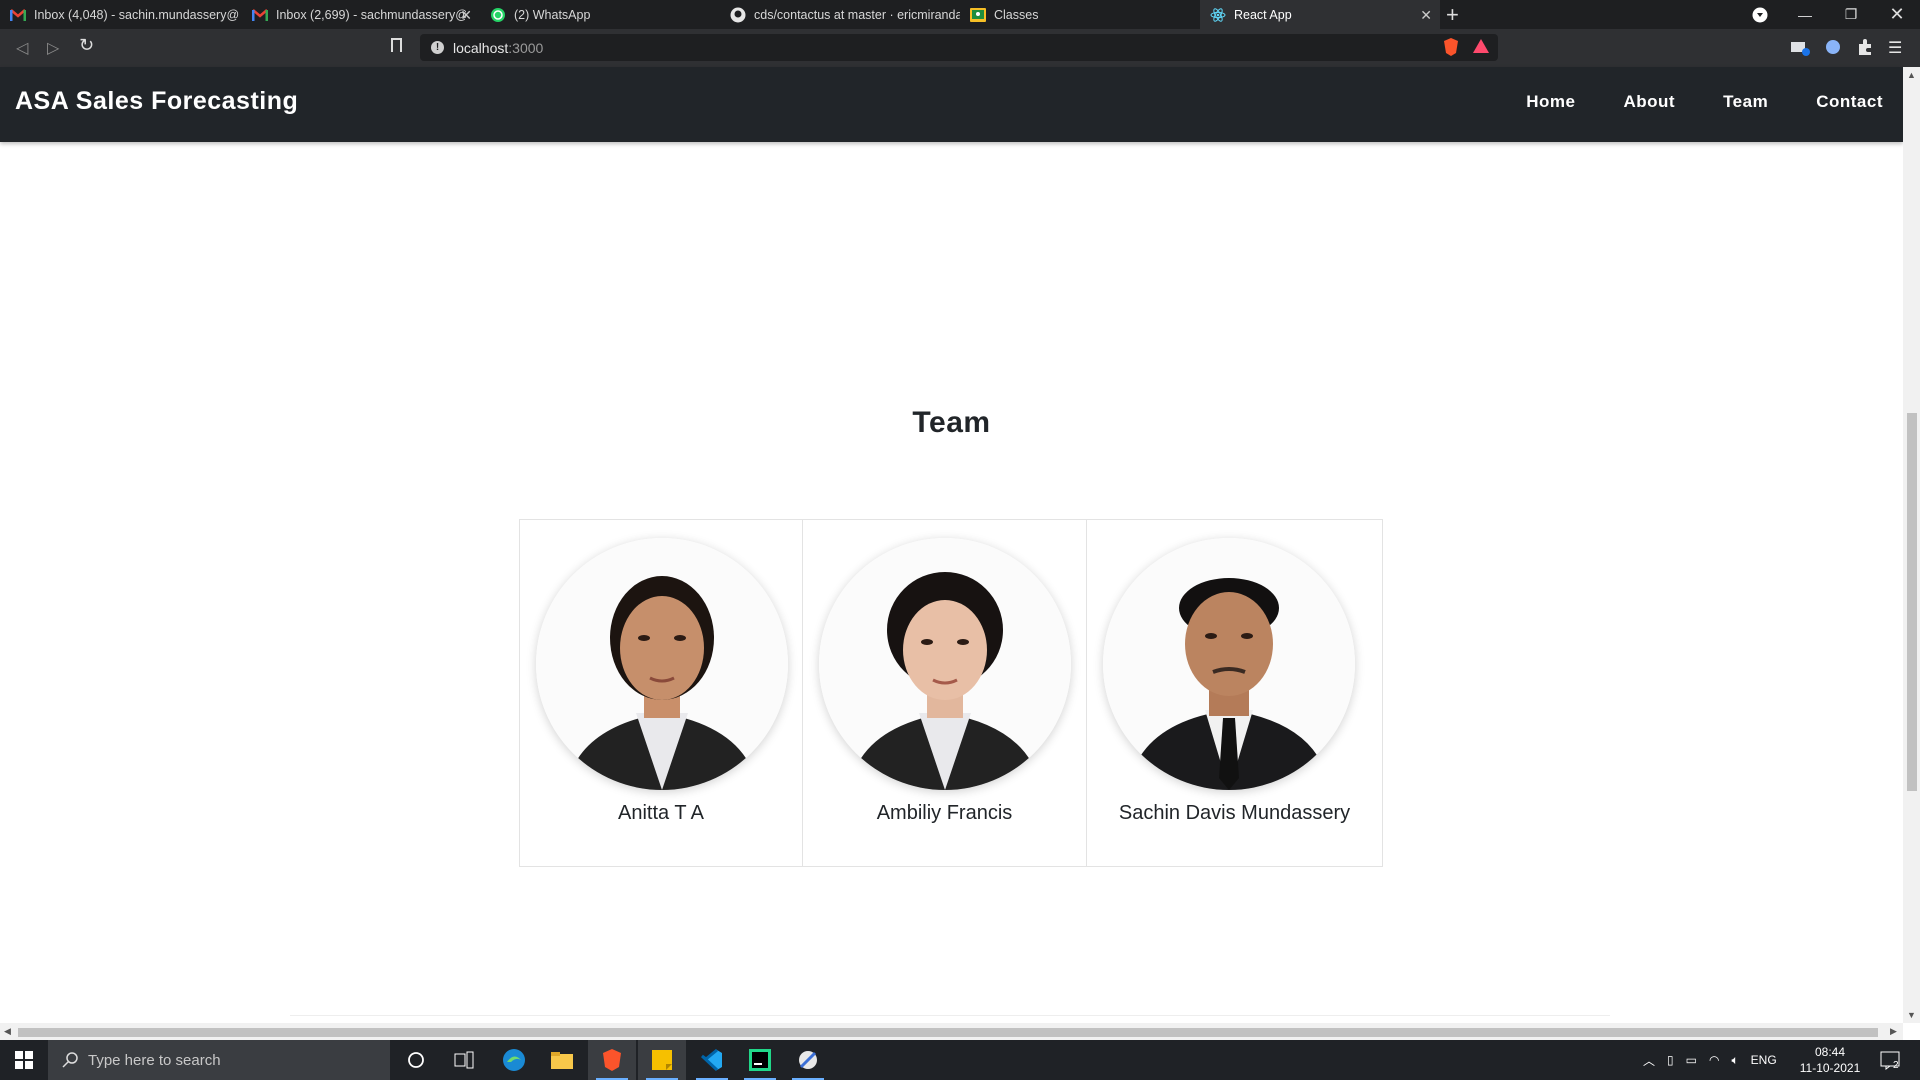 This screenshot has width=1920, height=1080. I want to click on close-window-icon: ✕, so click(1897, 14).